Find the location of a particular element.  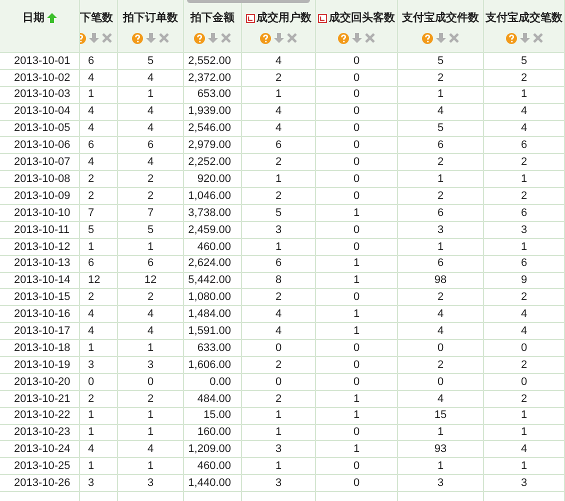

column-header: 日期 is located at coordinates (33, 18).